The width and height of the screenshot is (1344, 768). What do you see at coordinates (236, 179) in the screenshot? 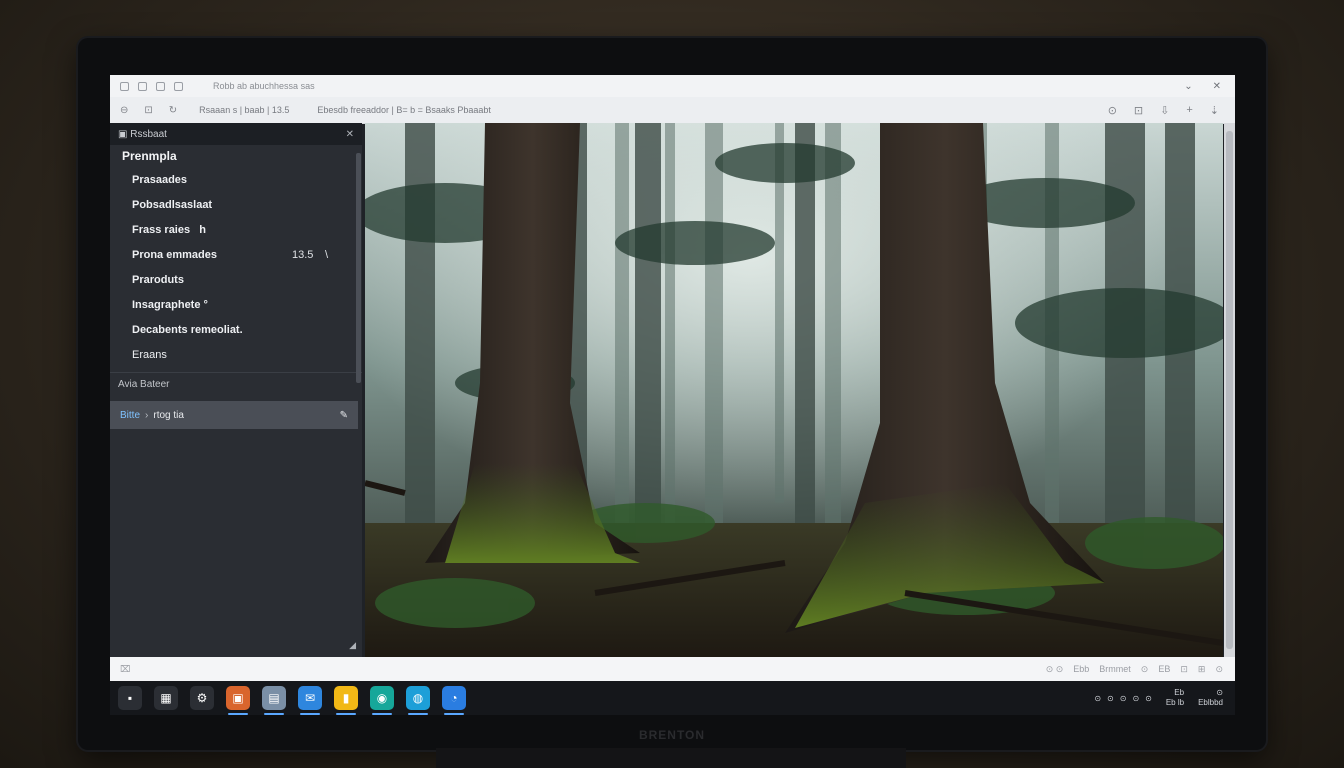
I see `sidebar-item: Prasaades` at bounding box center [236, 179].